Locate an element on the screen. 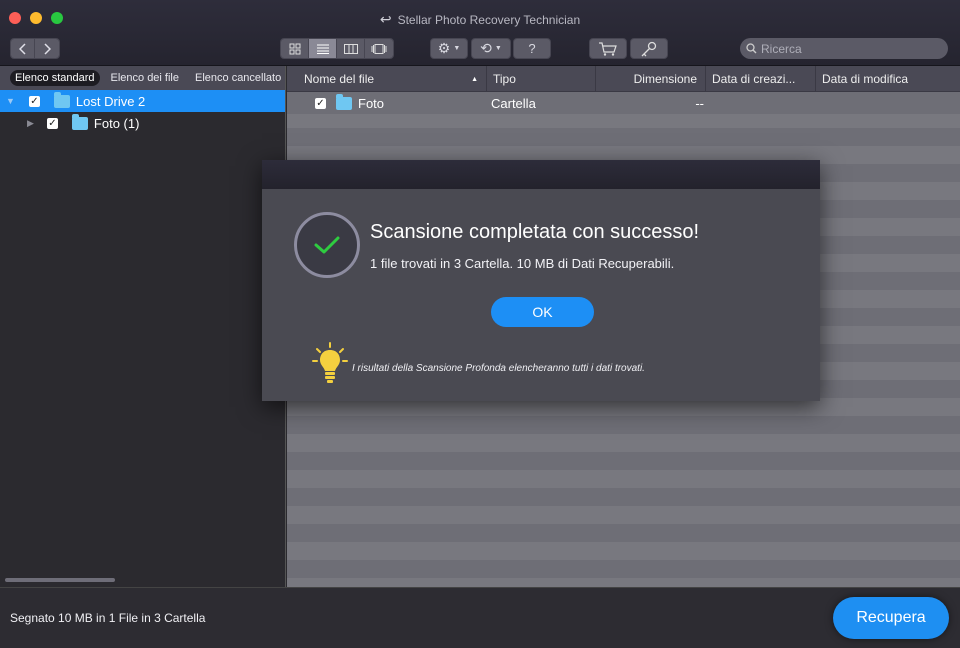  search-box is located at coordinates (844, 48).